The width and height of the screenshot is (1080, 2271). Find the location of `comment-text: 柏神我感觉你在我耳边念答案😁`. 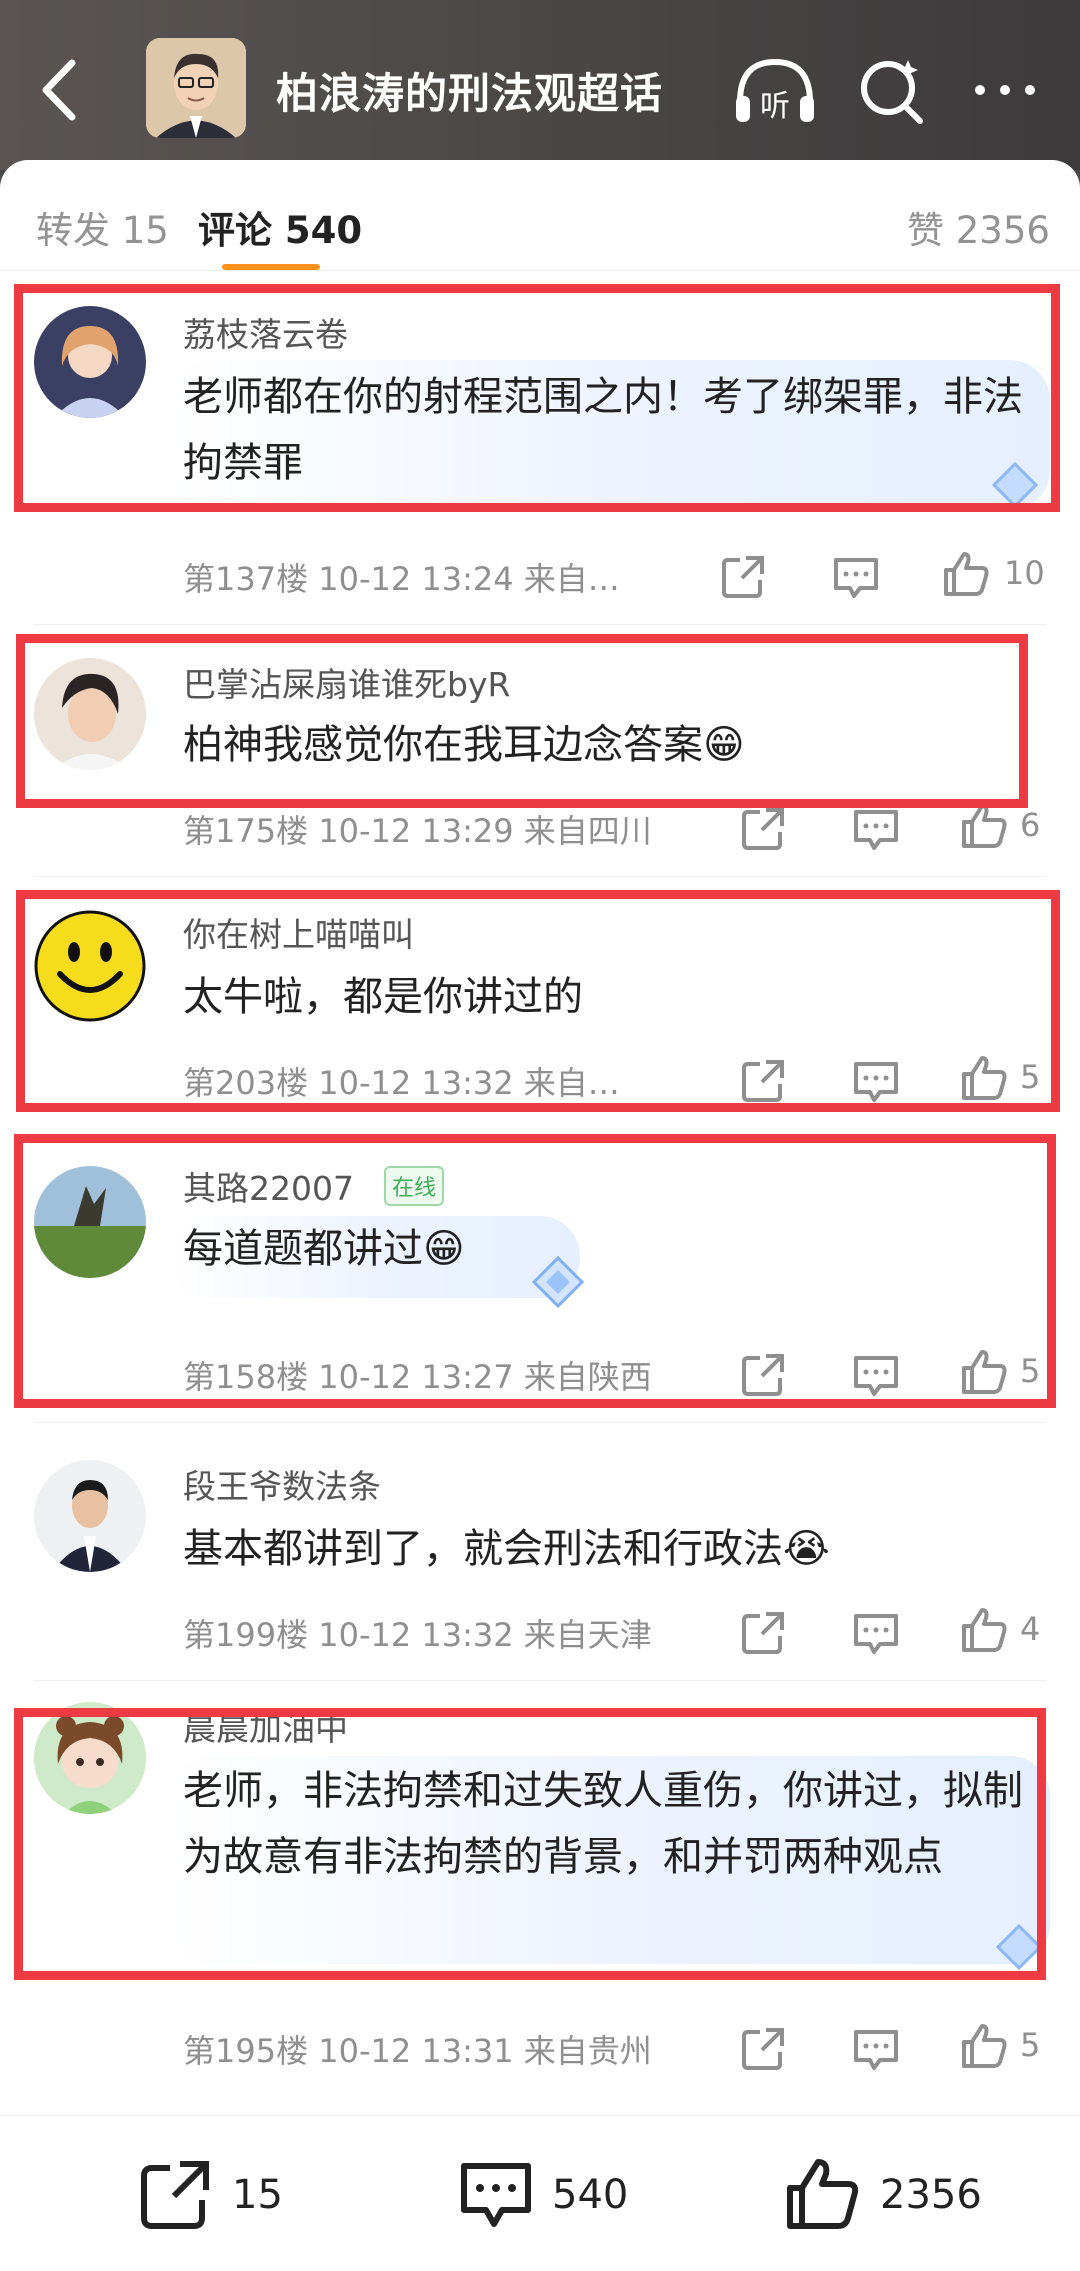

comment-text: 柏神我感觉你在我耳边念答案😁 is located at coordinates (464, 745).